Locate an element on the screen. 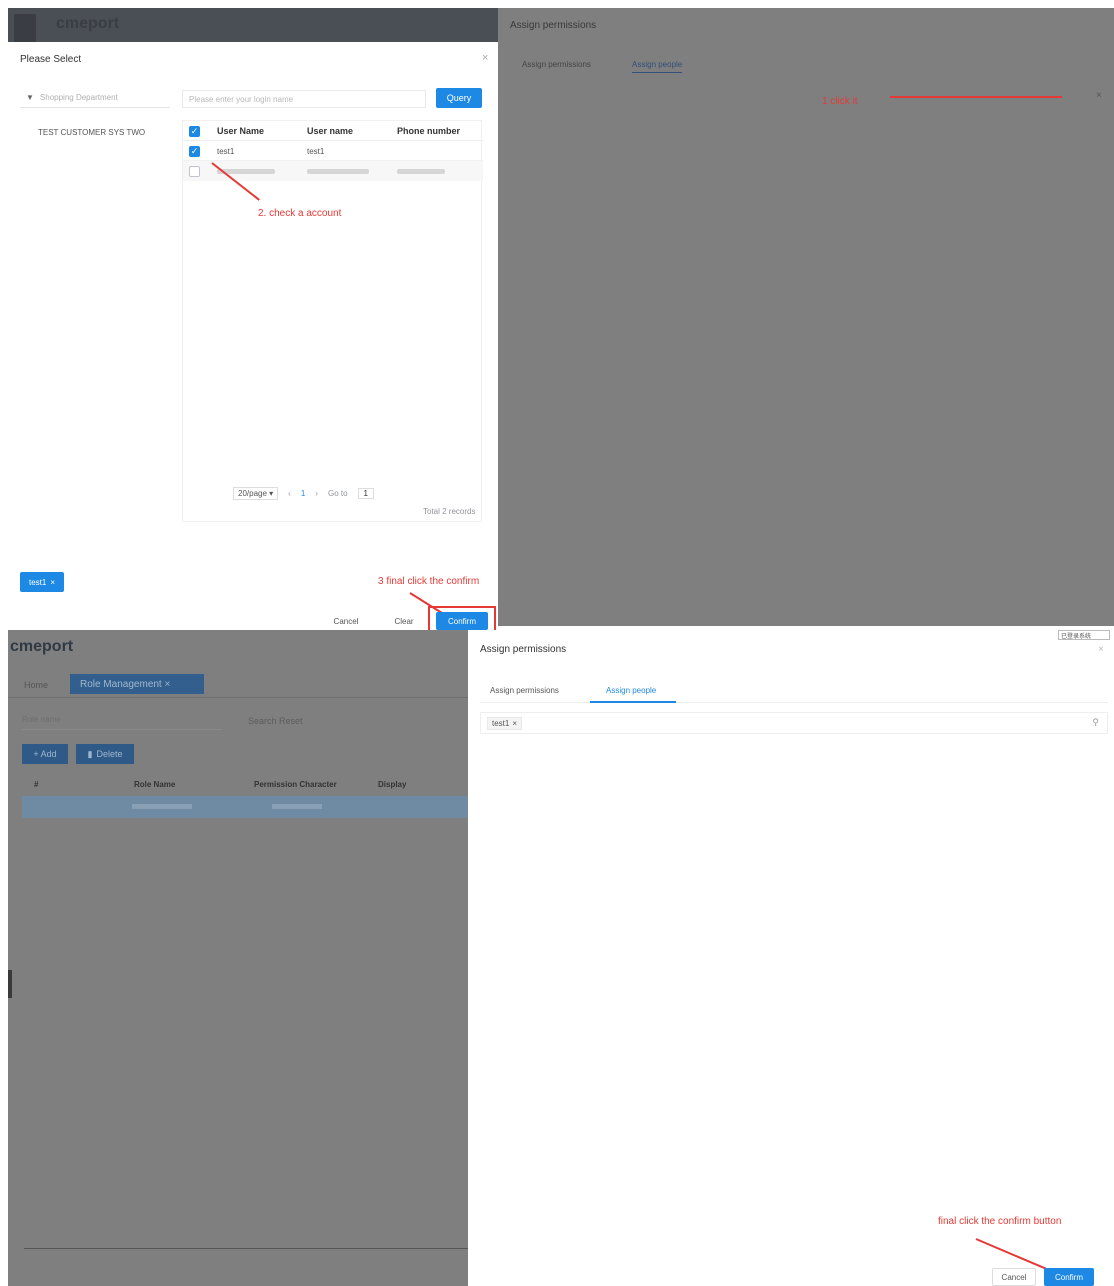 This screenshot has height=1286, width=1114. people-tag-label: test1 is located at coordinates (501, 723).